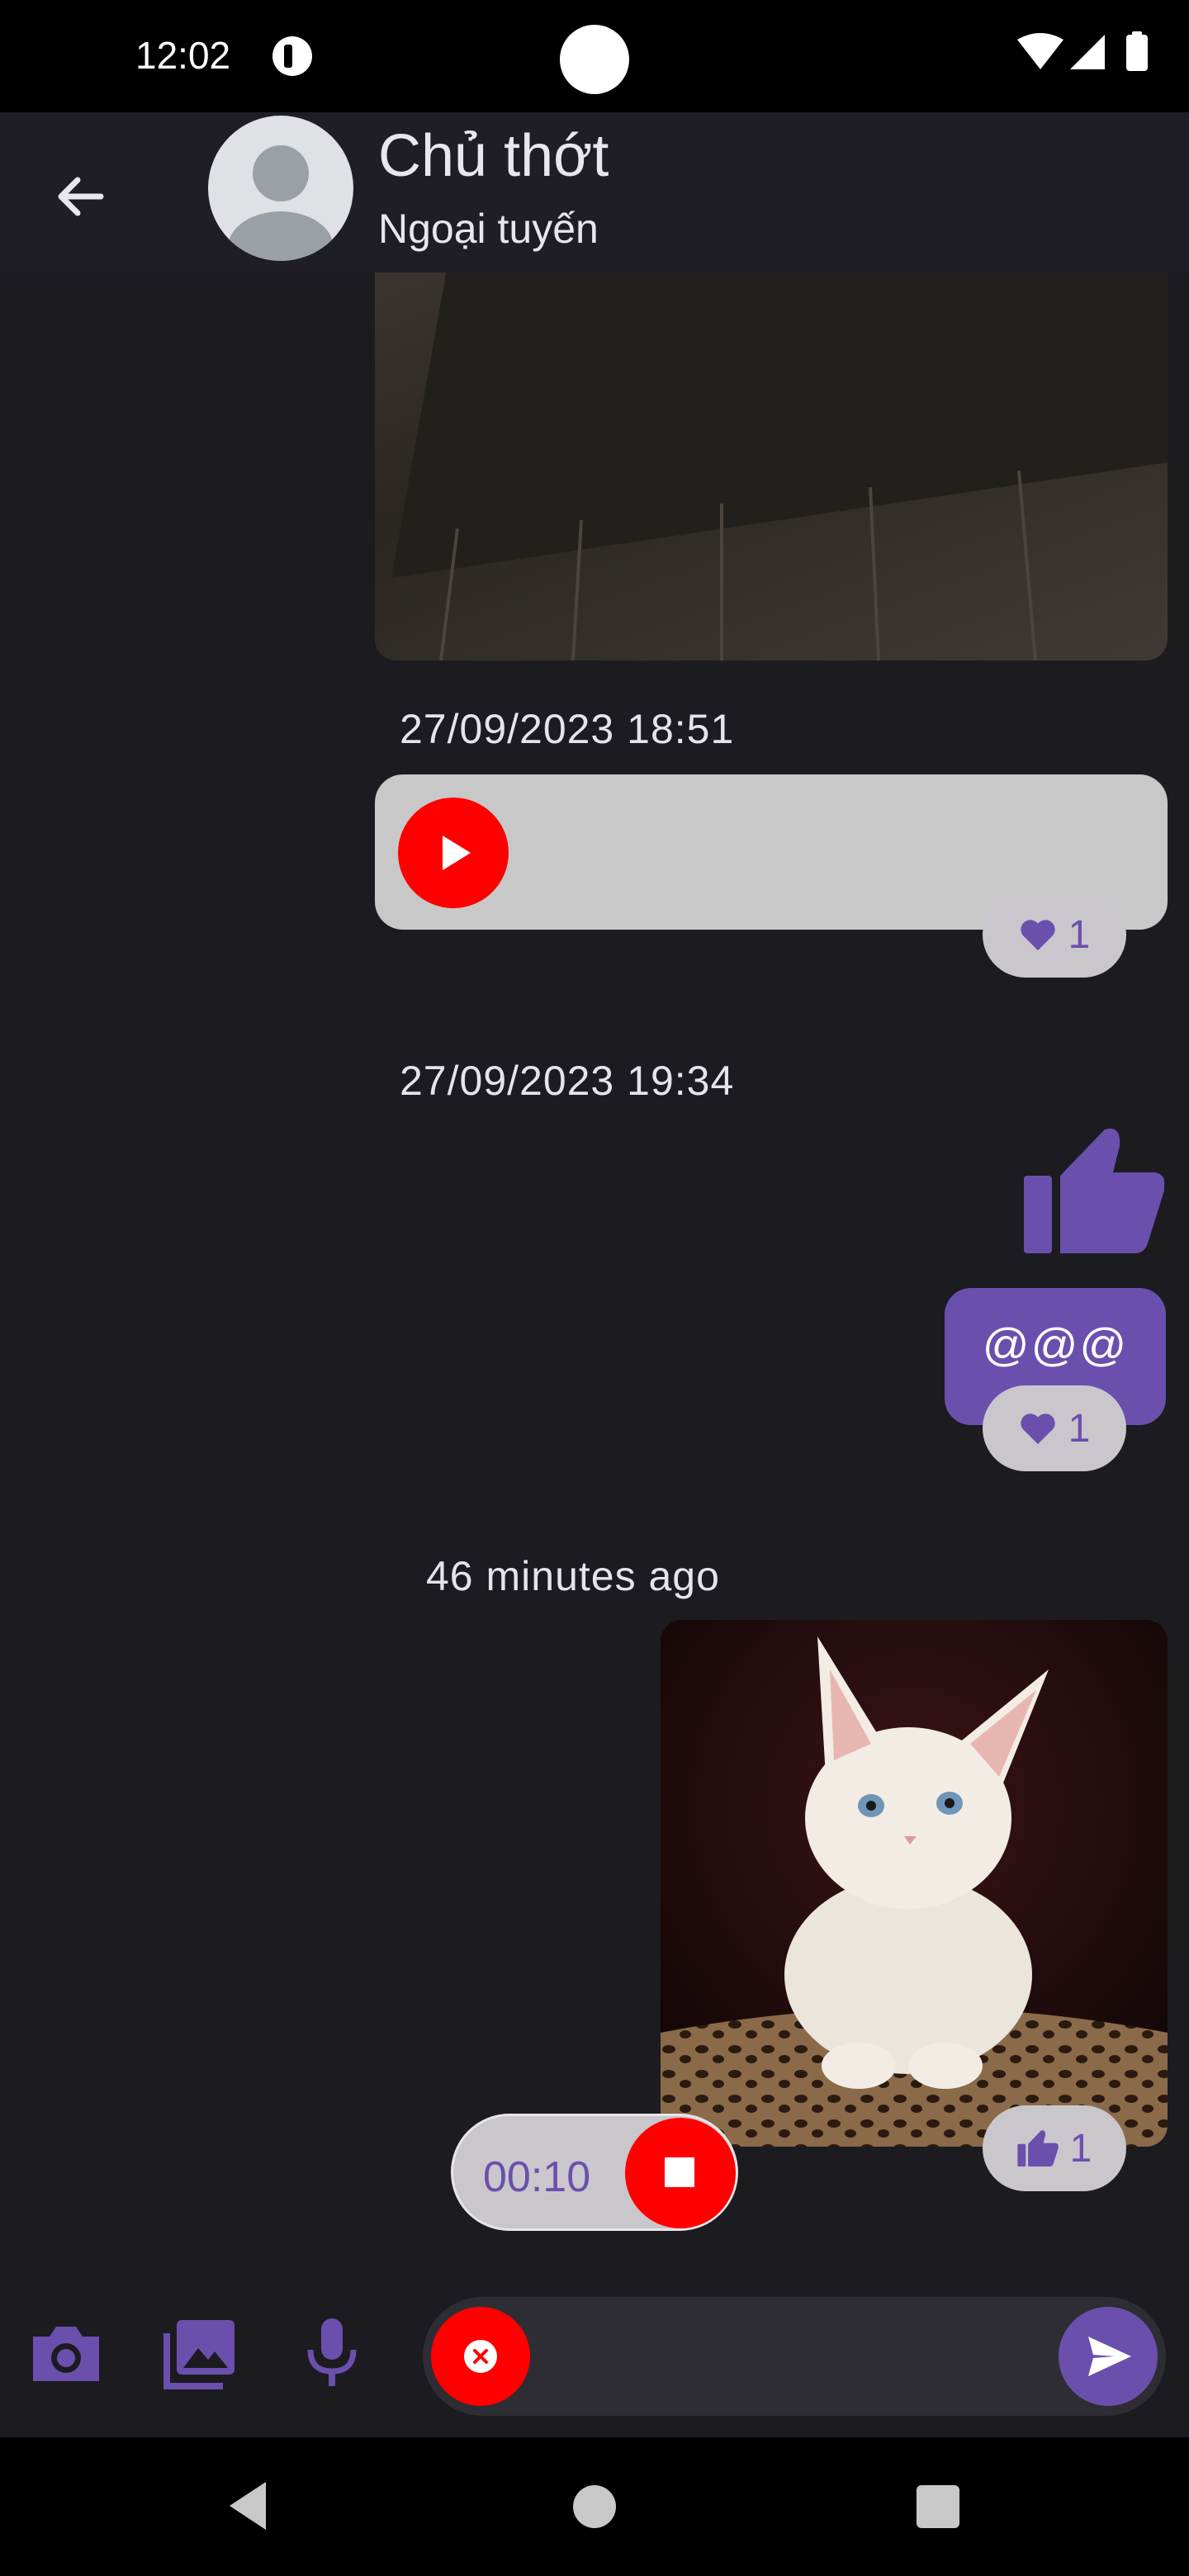 This screenshot has width=1189, height=2576. I want to click on send-button, so click(1108, 2356).